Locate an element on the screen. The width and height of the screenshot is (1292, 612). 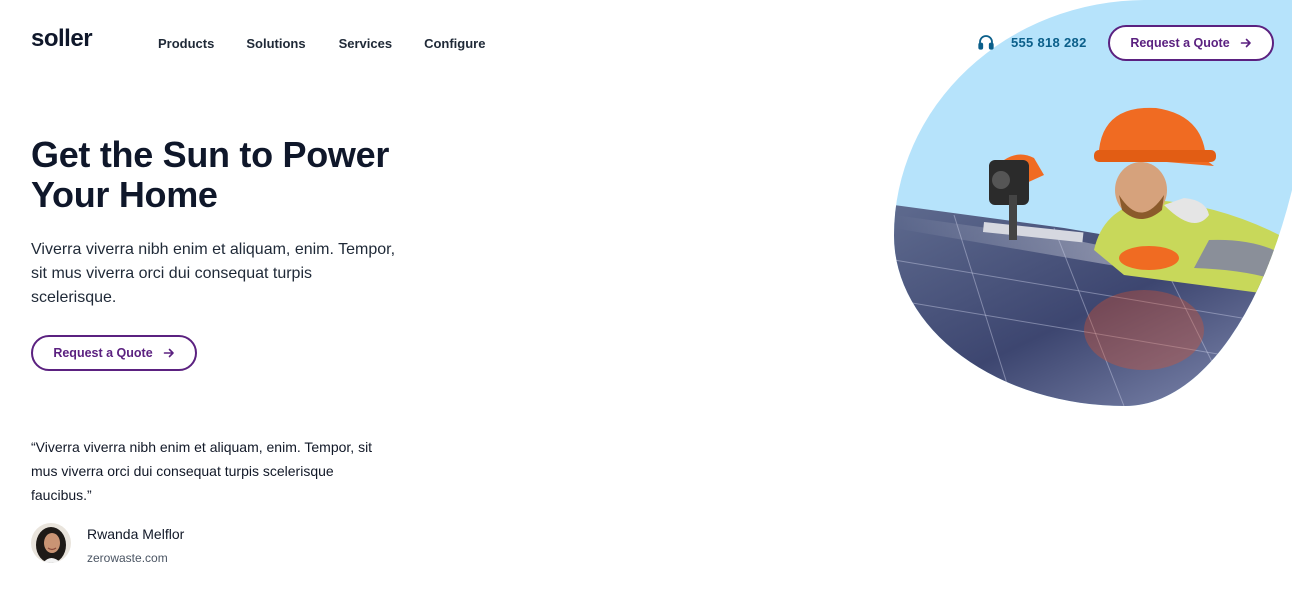
phone-number: 555 818 282 is located at coordinates (1049, 42).